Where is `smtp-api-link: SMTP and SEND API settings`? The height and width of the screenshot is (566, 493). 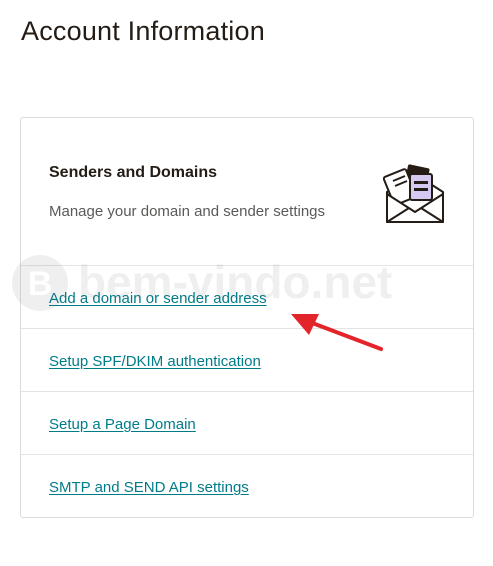
smtp-api-link: SMTP and SEND API settings is located at coordinates (149, 487).